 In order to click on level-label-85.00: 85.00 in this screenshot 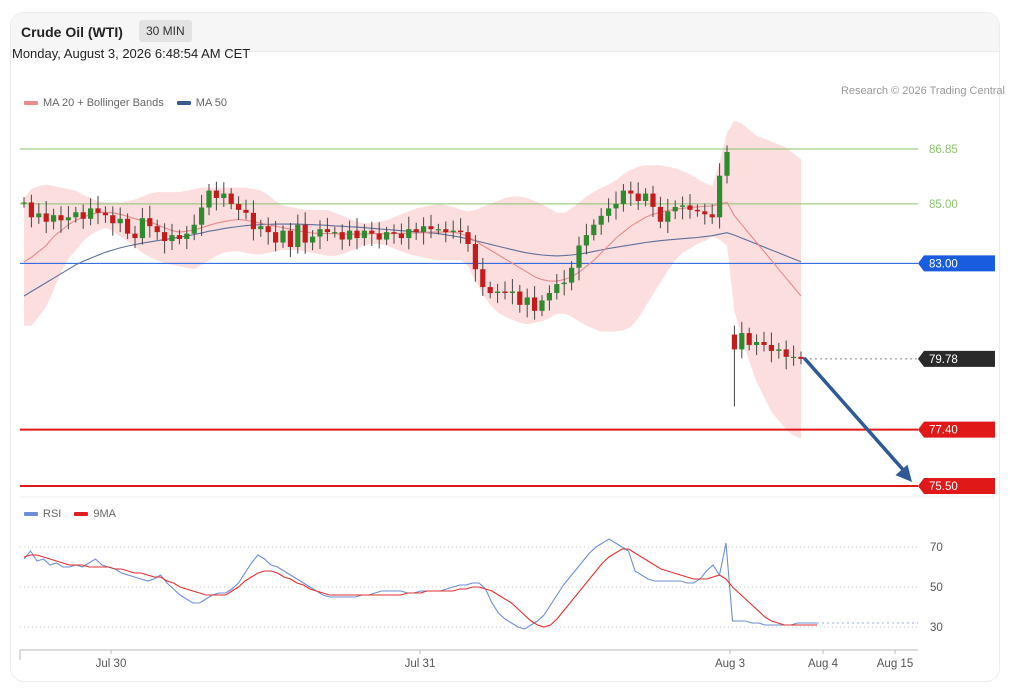, I will do `click(943, 205)`.